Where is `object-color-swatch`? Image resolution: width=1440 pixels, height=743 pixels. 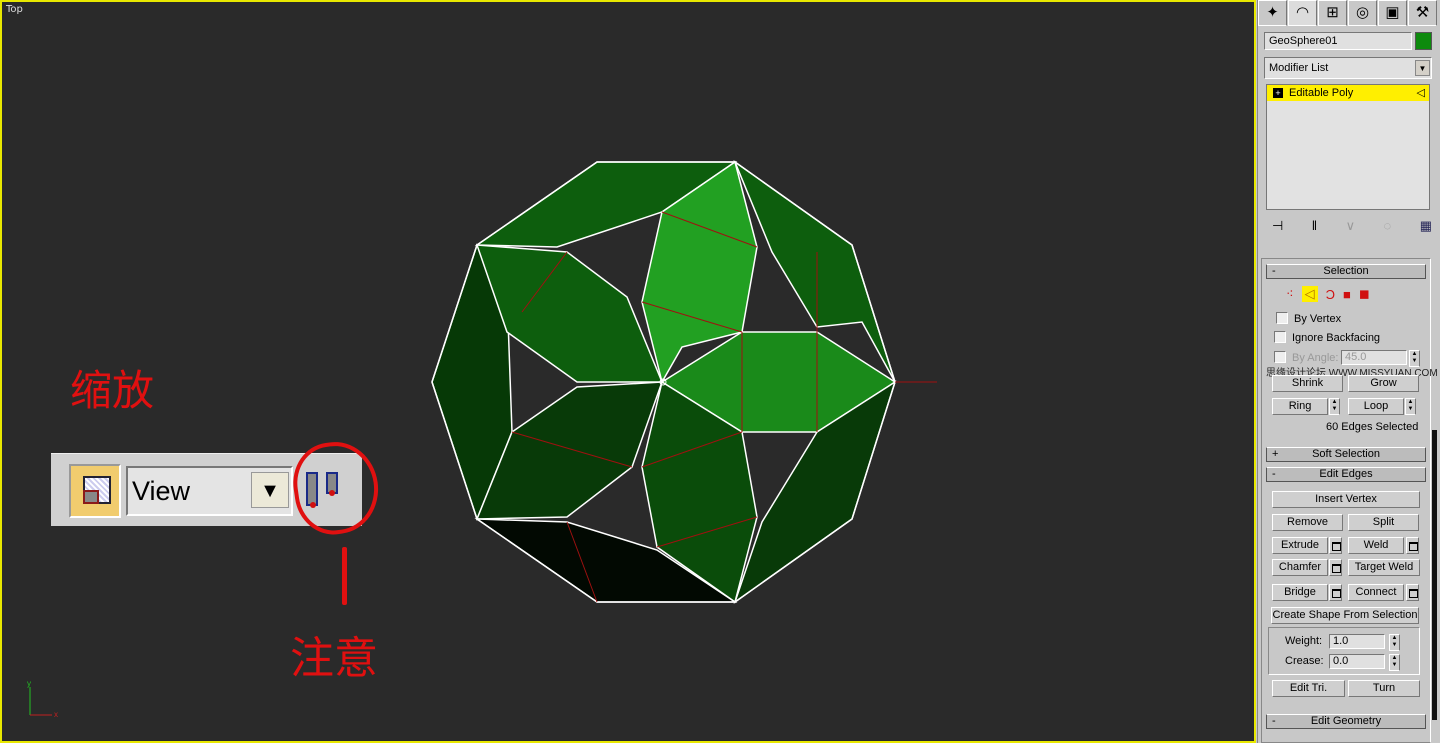
object-color-swatch is located at coordinates (1423, 41).